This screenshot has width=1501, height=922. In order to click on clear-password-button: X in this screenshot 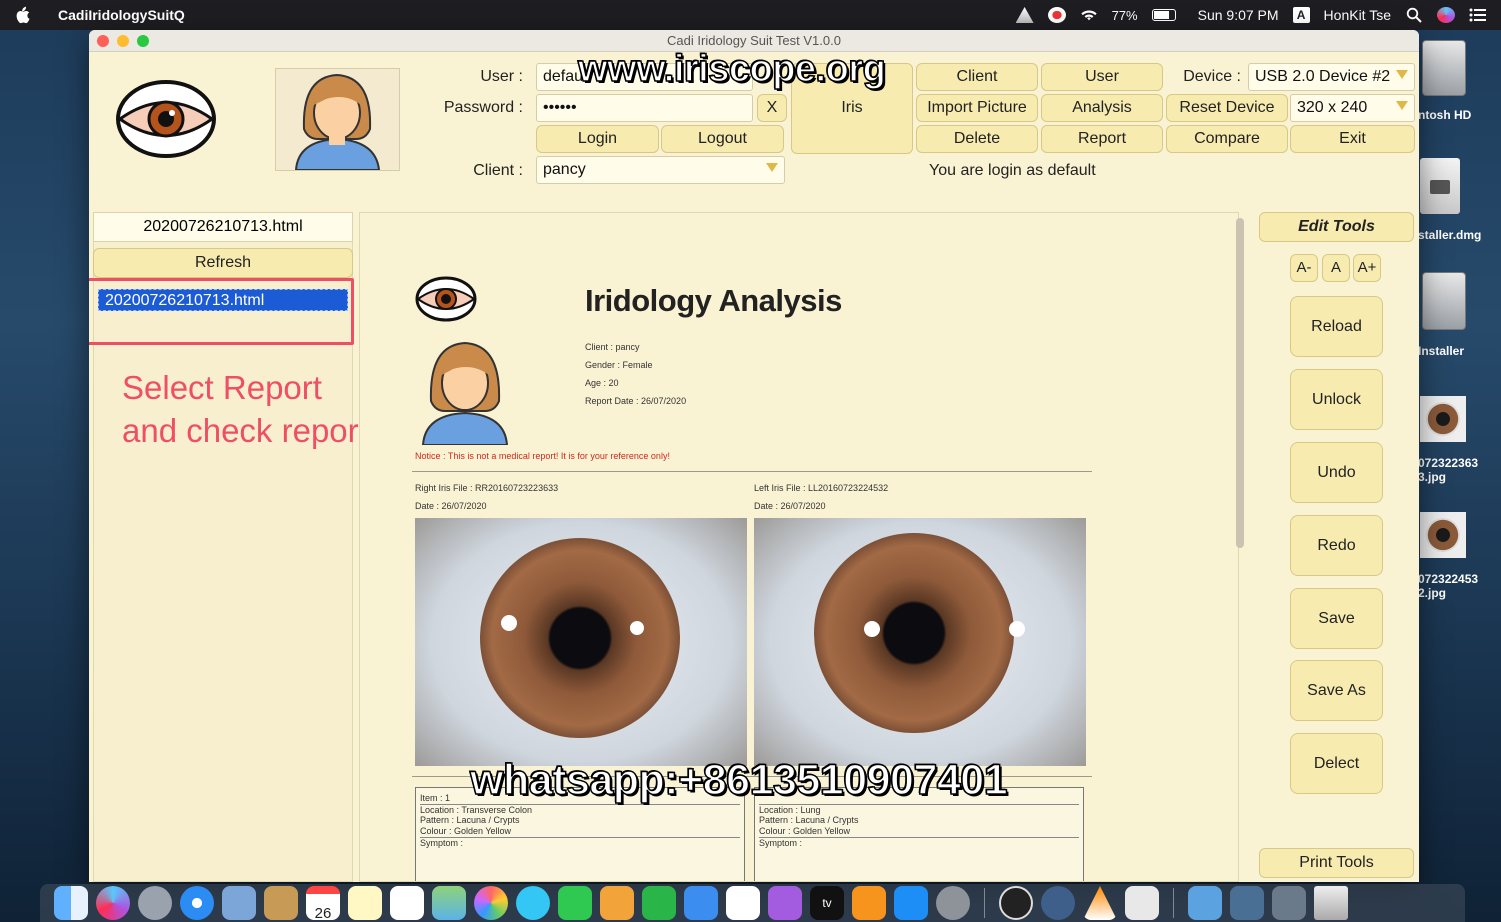, I will do `click(772, 108)`.